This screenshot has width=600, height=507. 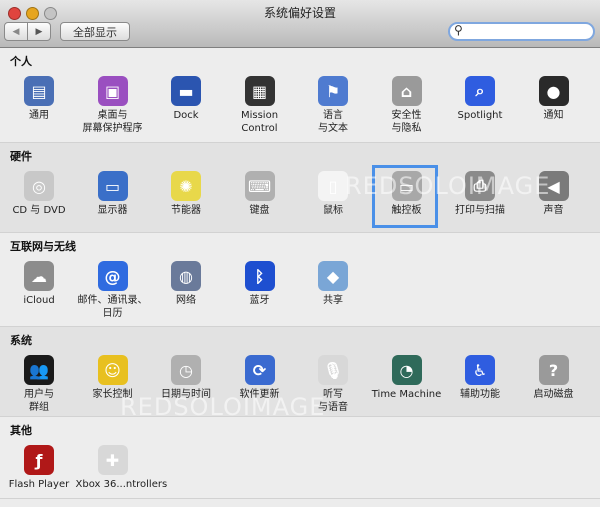 I want to click on pref-item: ▭ 触控板, so click(x=407, y=199).